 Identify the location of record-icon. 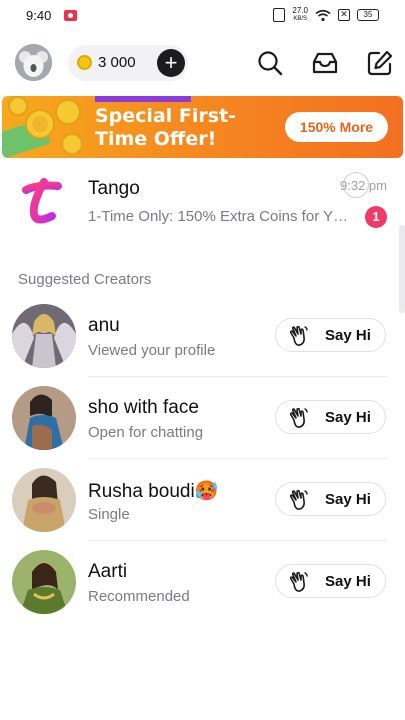
(70, 15).